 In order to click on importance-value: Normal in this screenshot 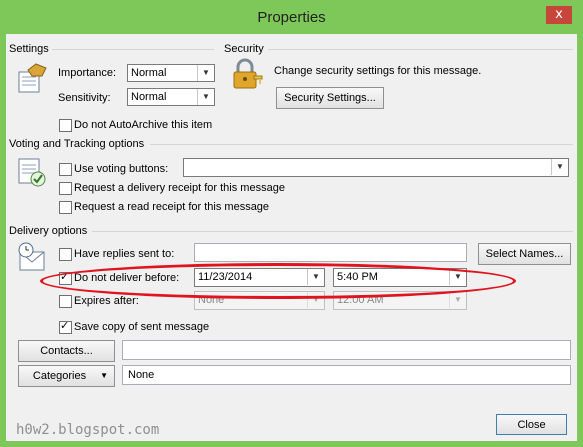, I will do `click(149, 73)`.